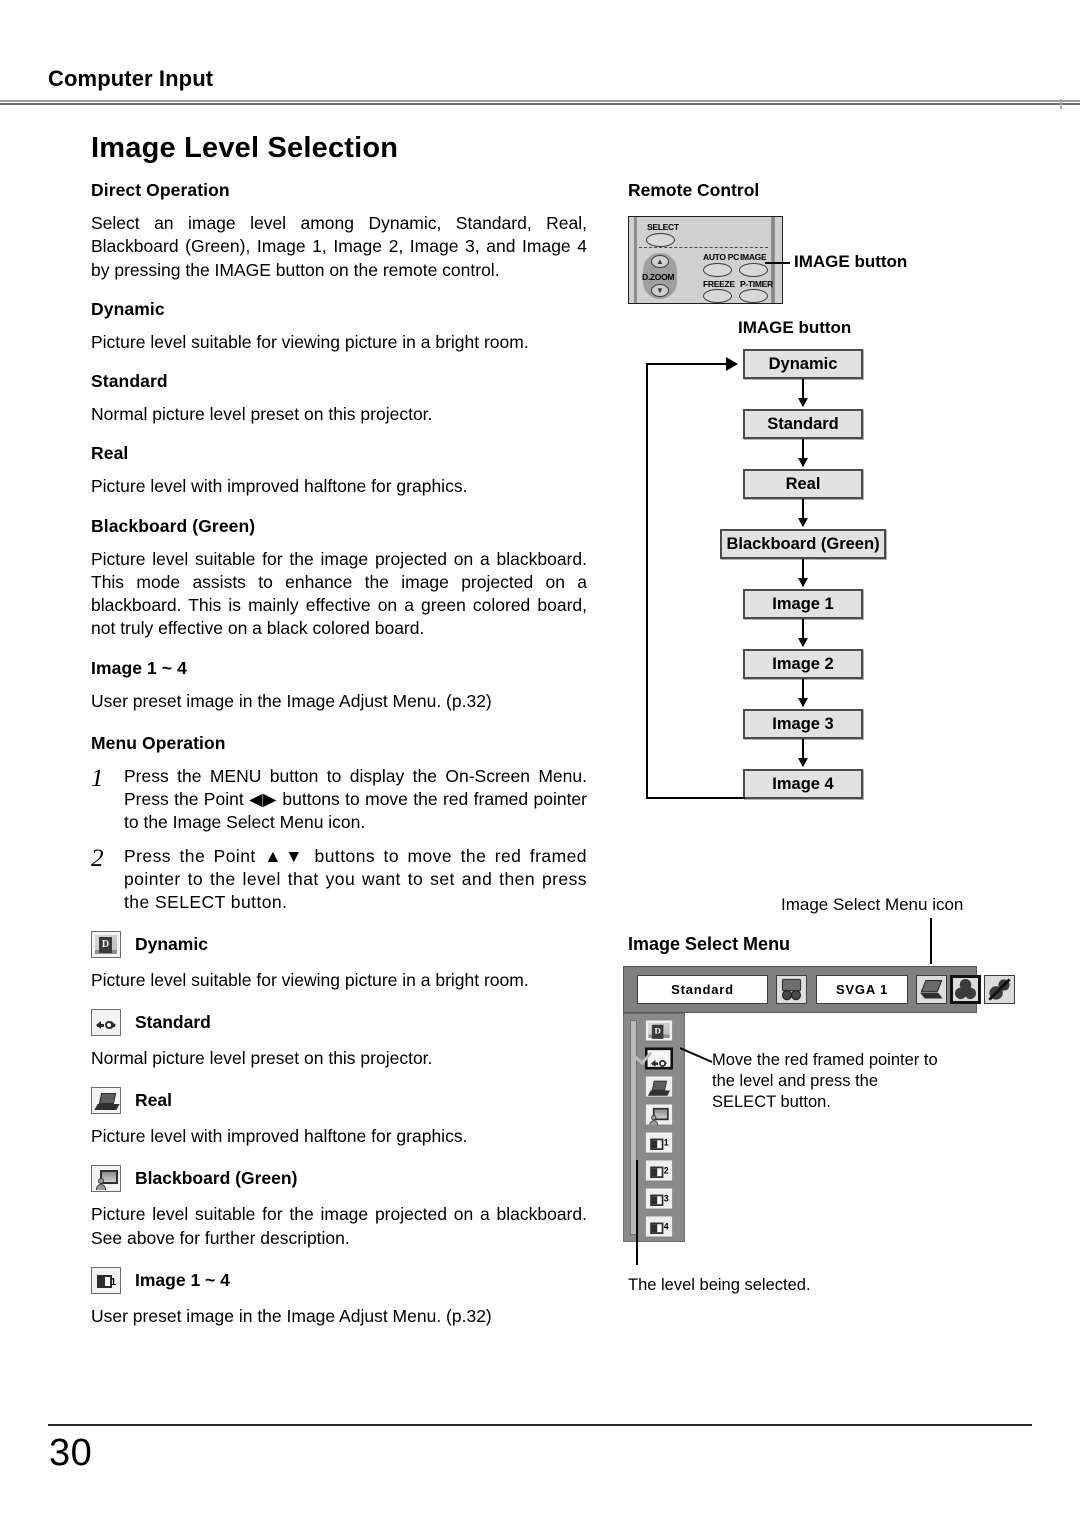 Image resolution: width=1080 pixels, height=1514 pixels. What do you see at coordinates (659, 1198) in the screenshot?
I see `osd-item-image3-icon: 3` at bounding box center [659, 1198].